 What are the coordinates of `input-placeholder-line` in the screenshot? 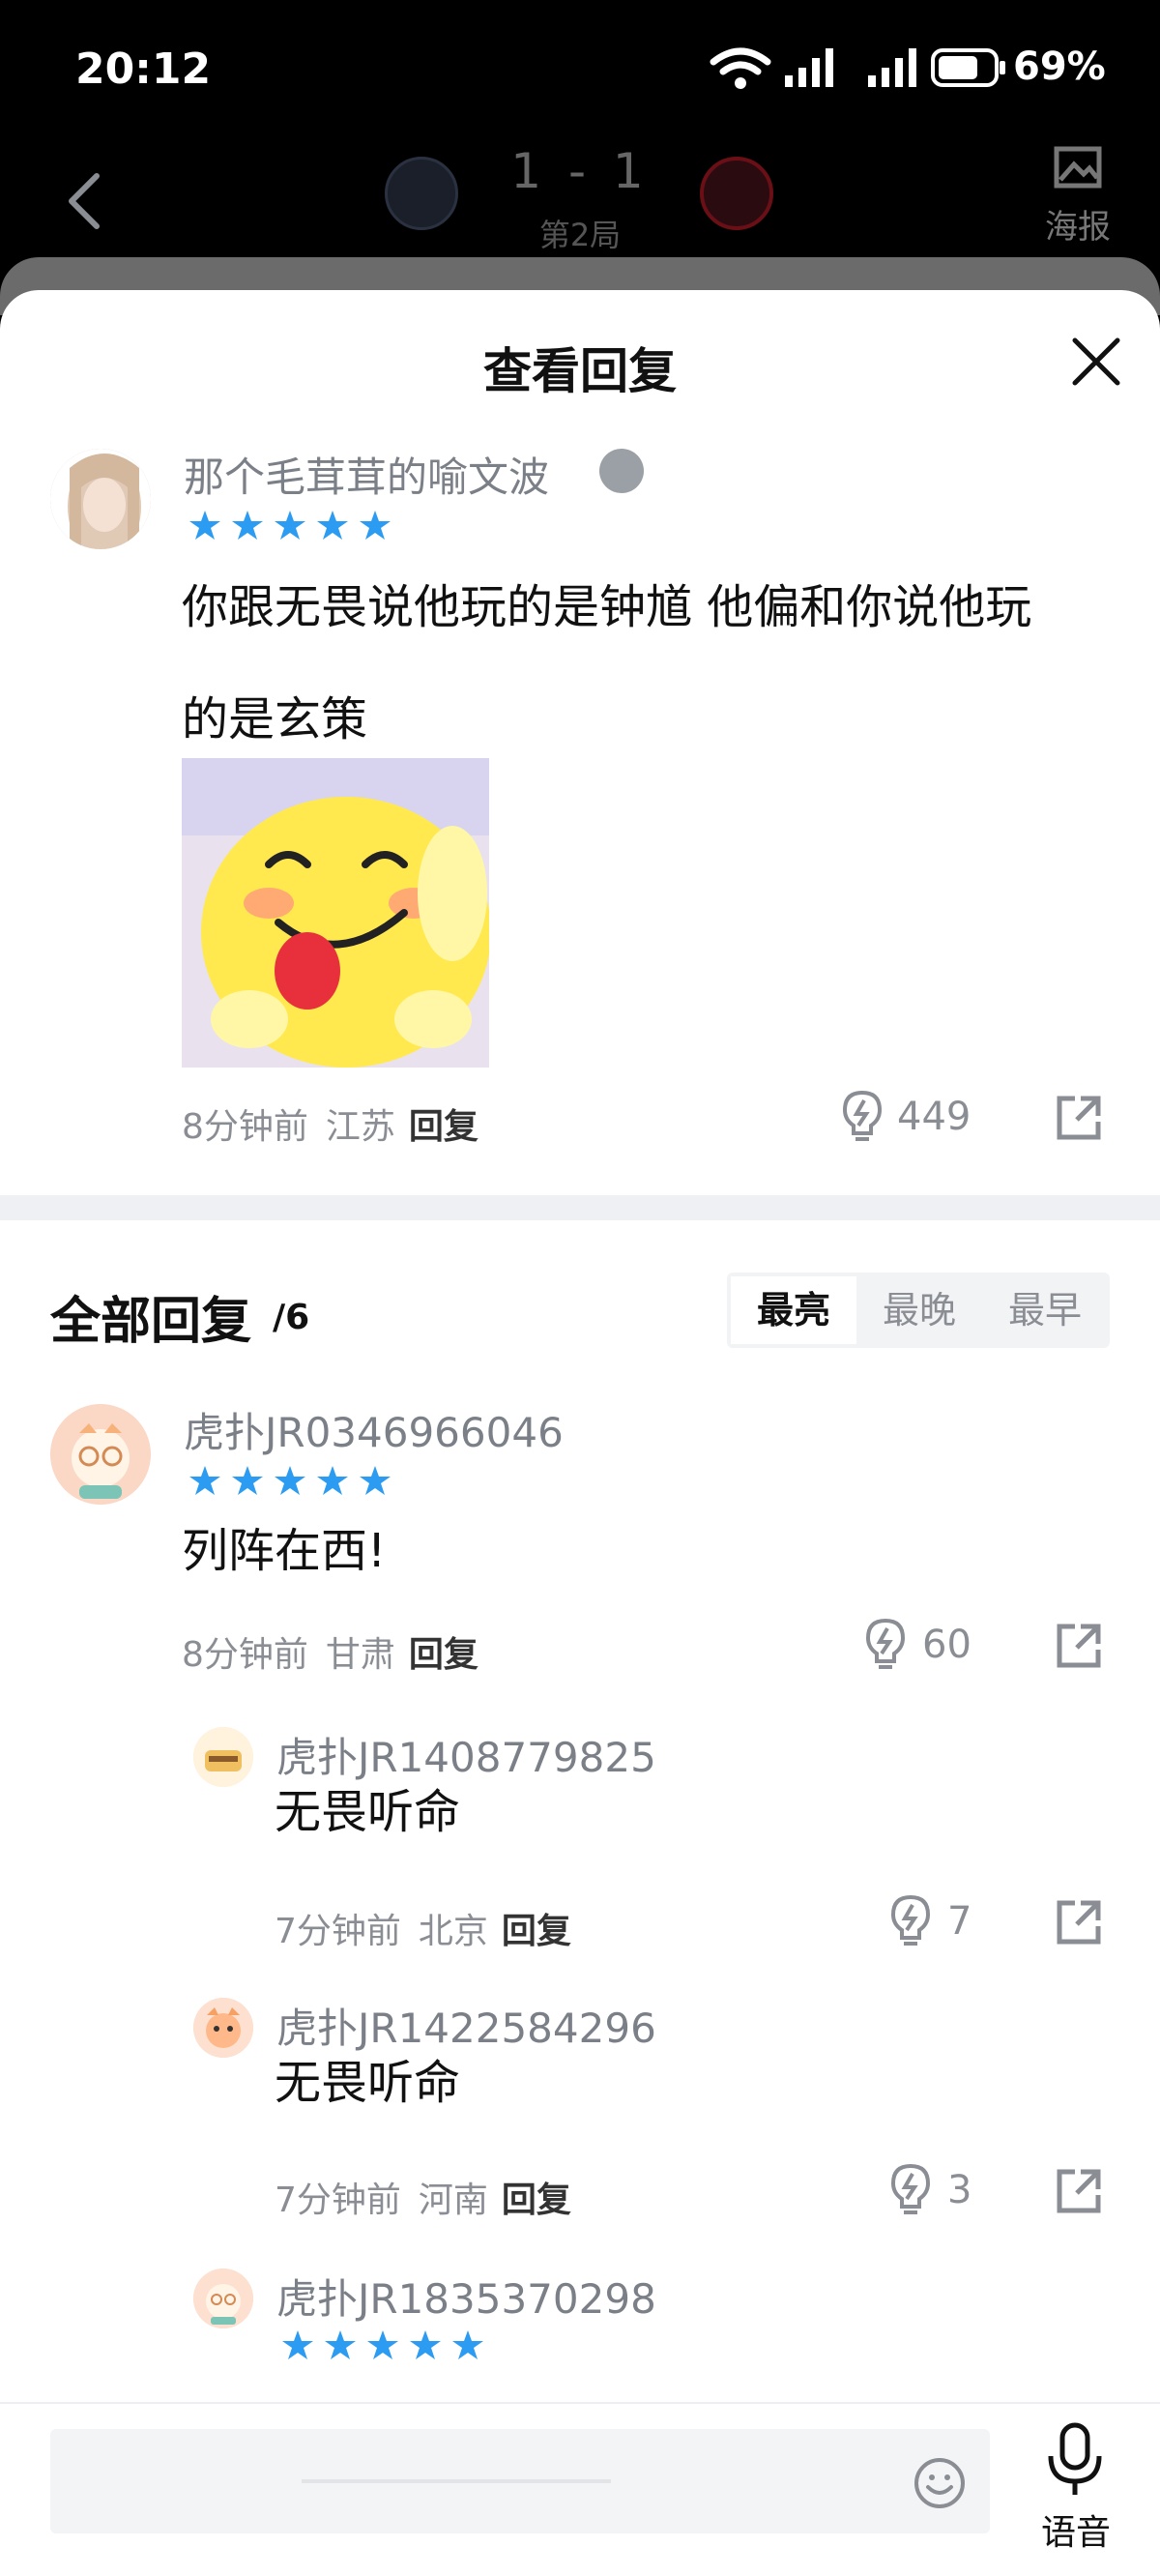 It's located at (457, 2481).